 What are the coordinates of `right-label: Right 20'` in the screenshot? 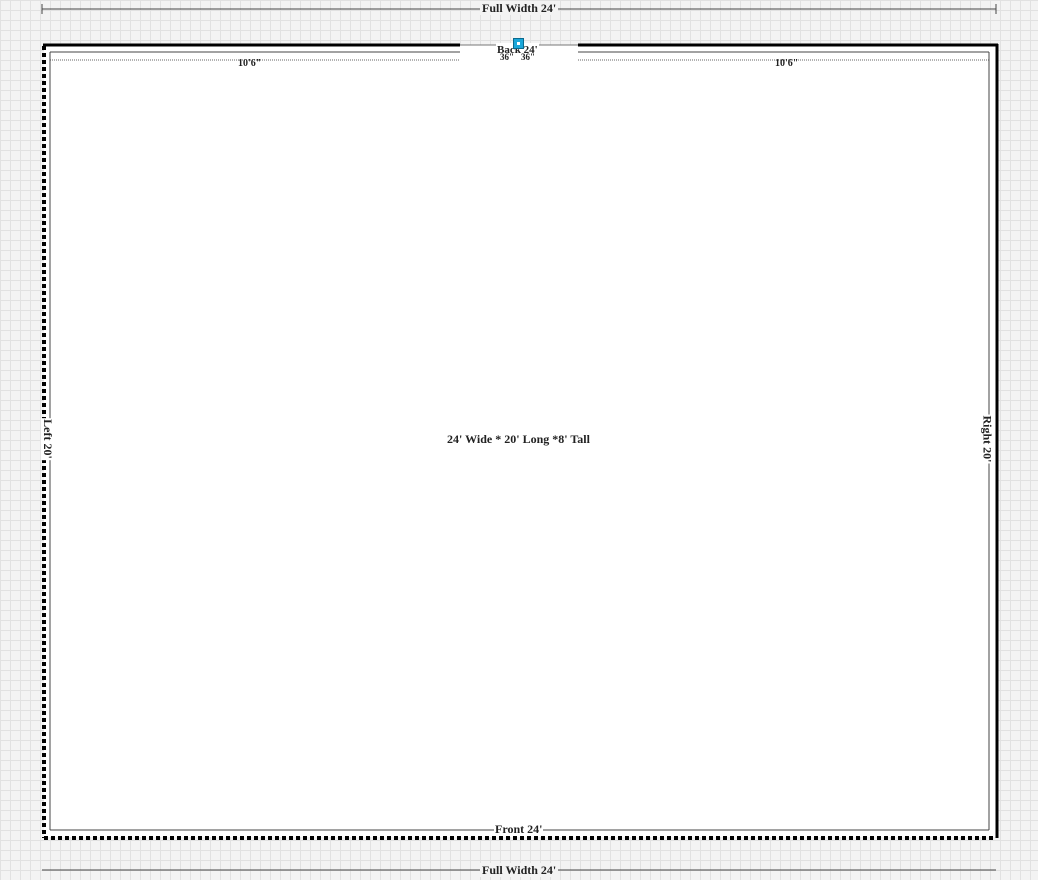 It's located at (987, 439).